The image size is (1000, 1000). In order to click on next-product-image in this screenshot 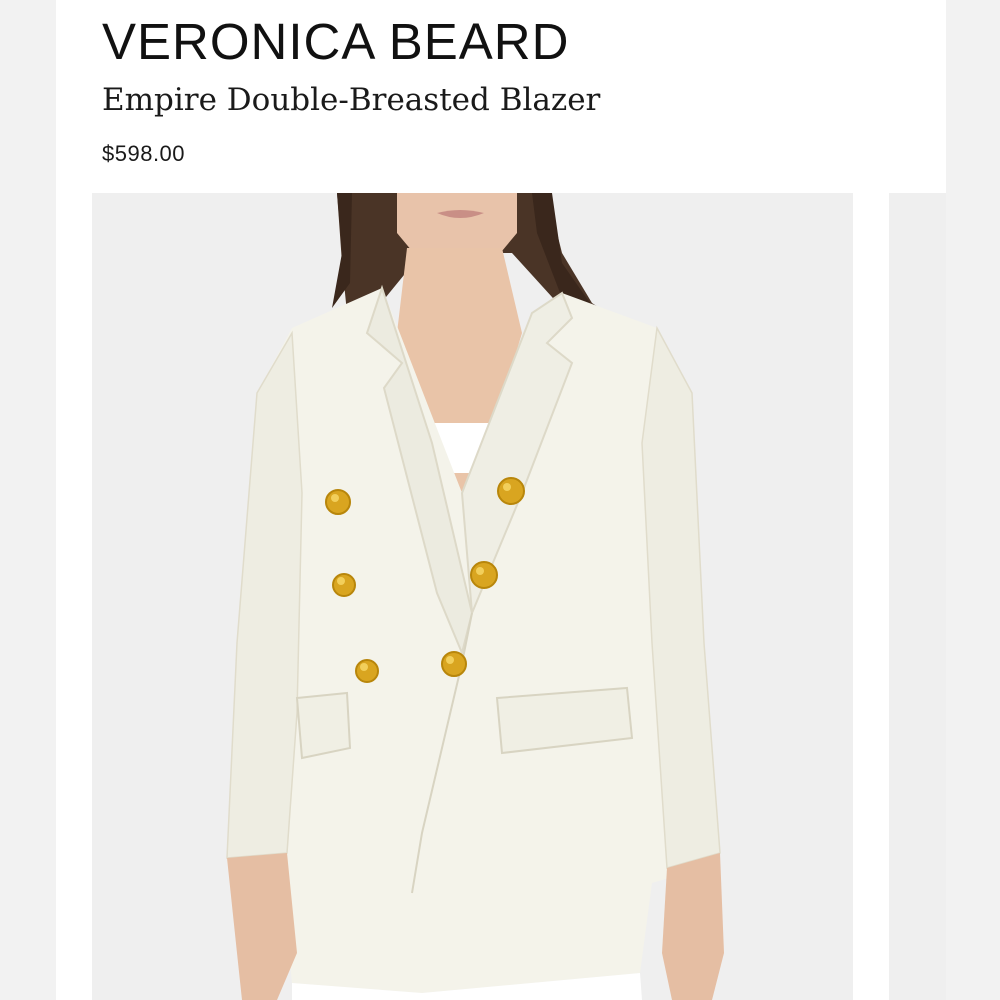, I will do `click(917, 596)`.